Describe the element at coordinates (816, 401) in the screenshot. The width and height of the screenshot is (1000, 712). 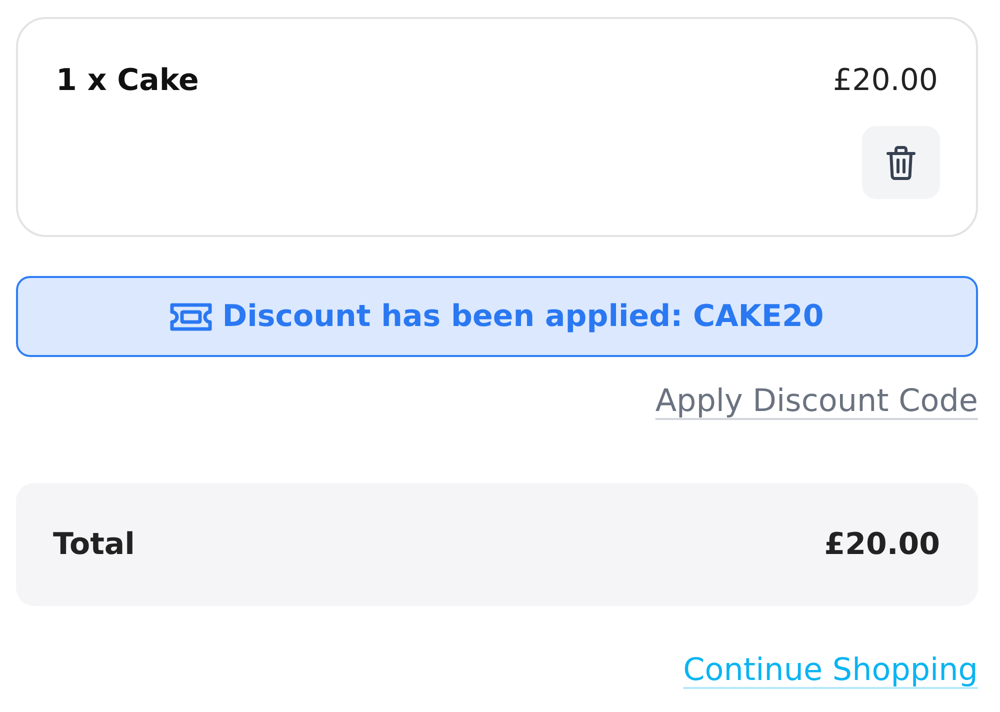
I see `apply-discount-link: Apply Discount Code` at that location.